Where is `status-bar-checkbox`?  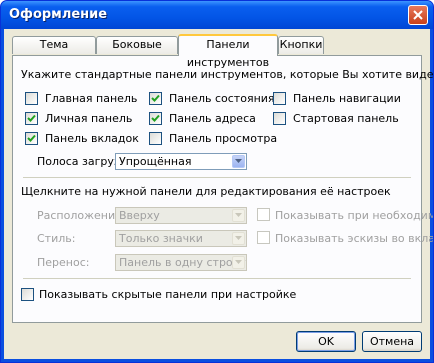
status-bar-checkbox is located at coordinates (155, 98).